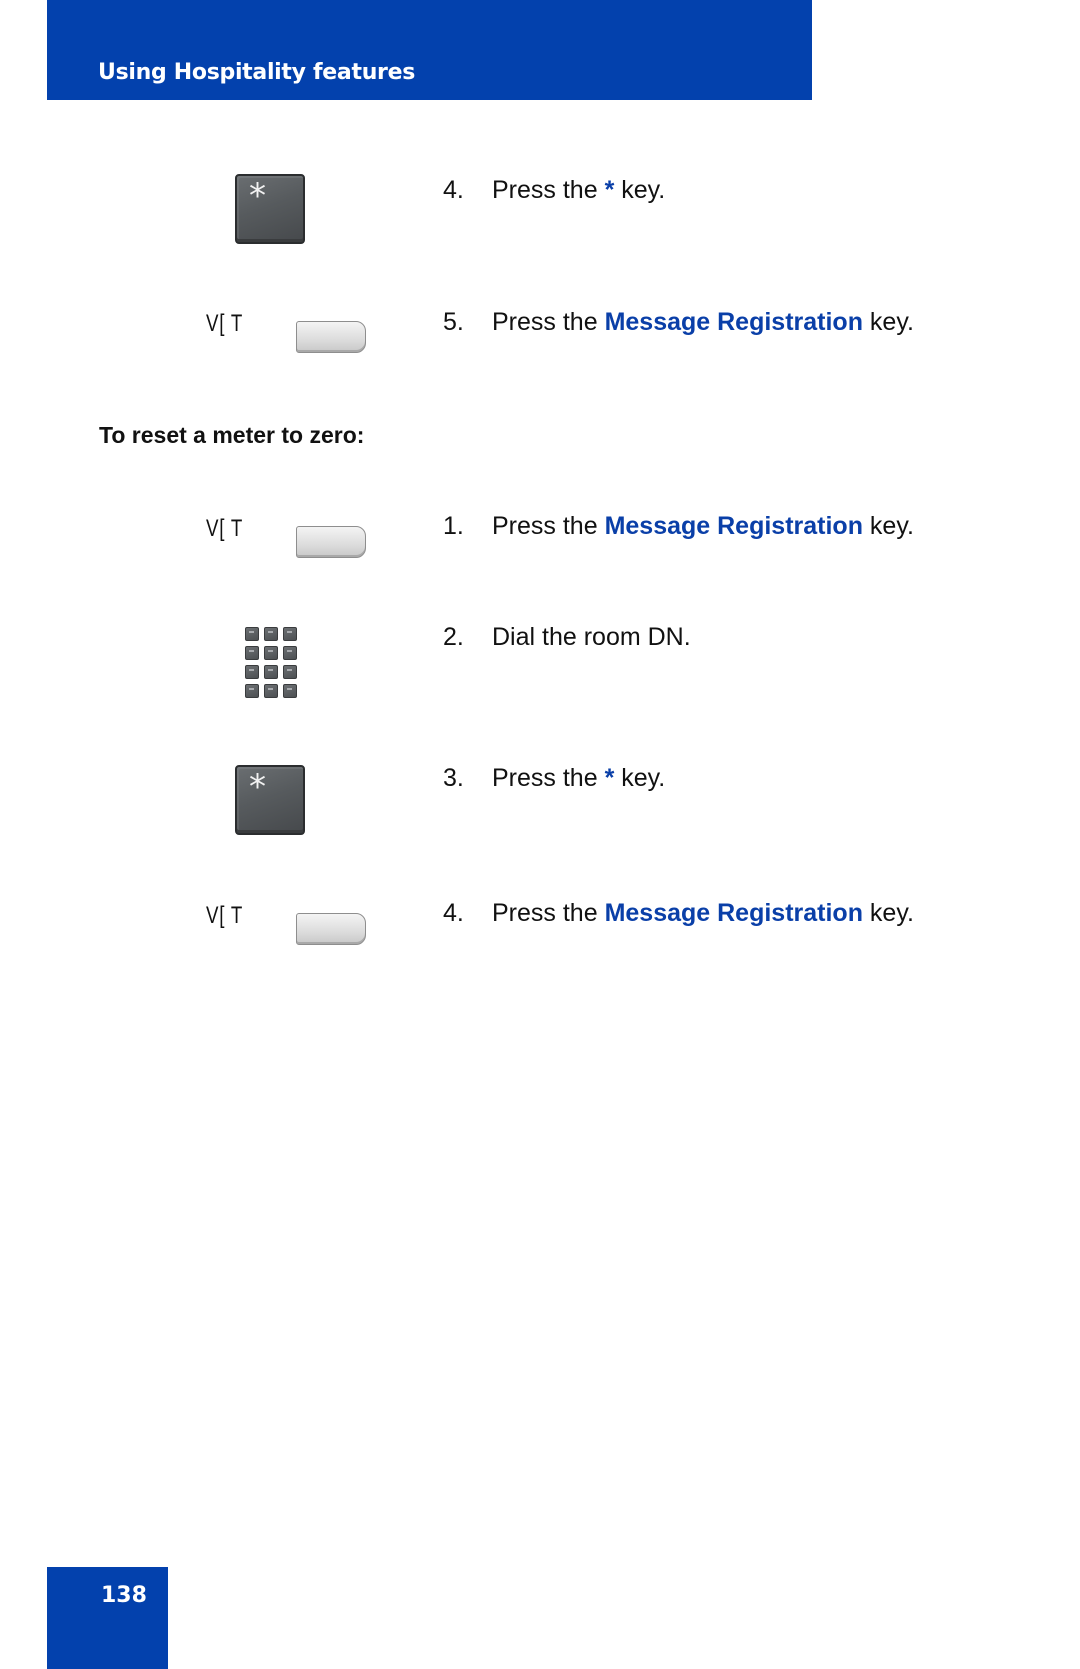 The height and width of the screenshot is (1669, 1080). I want to click on page-number-block: 138, so click(107, 1618).